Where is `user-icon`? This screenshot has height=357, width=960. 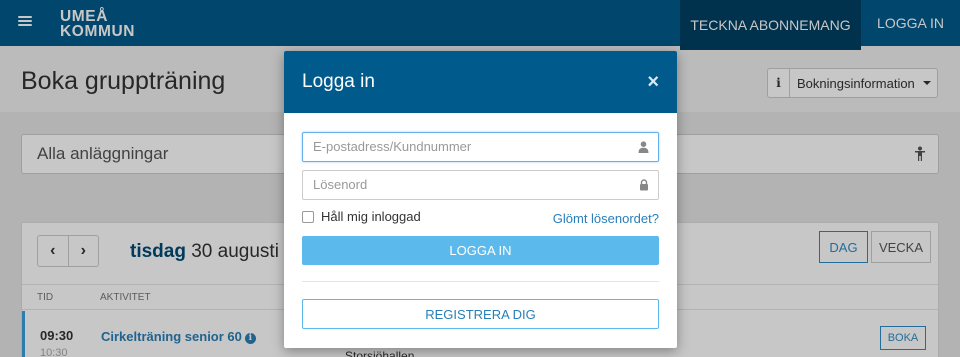
user-icon is located at coordinates (643, 147).